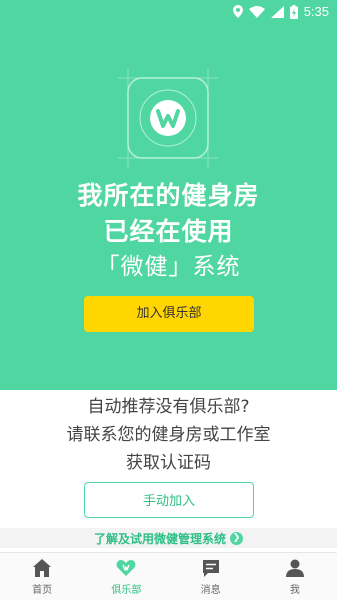 The height and width of the screenshot is (600, 337). I want to click on chevron-right-icon: ❯, so click(236, 538).